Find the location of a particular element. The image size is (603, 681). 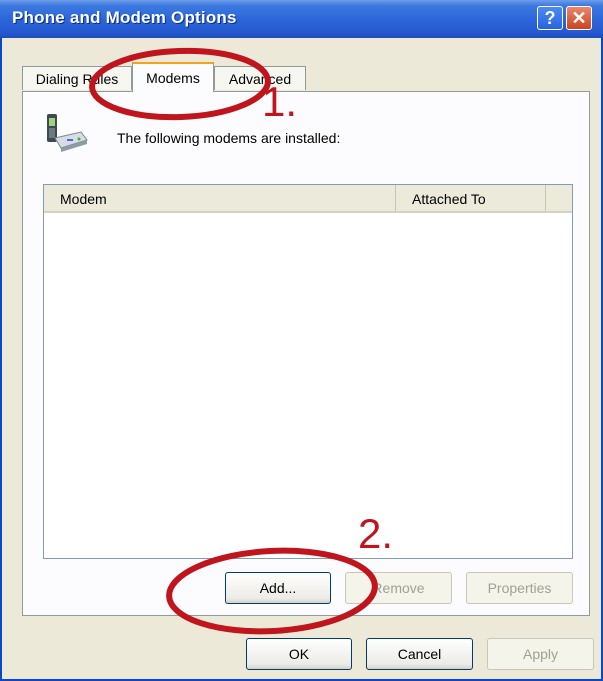

ok-button: OK is located at coordinates (299, 654).